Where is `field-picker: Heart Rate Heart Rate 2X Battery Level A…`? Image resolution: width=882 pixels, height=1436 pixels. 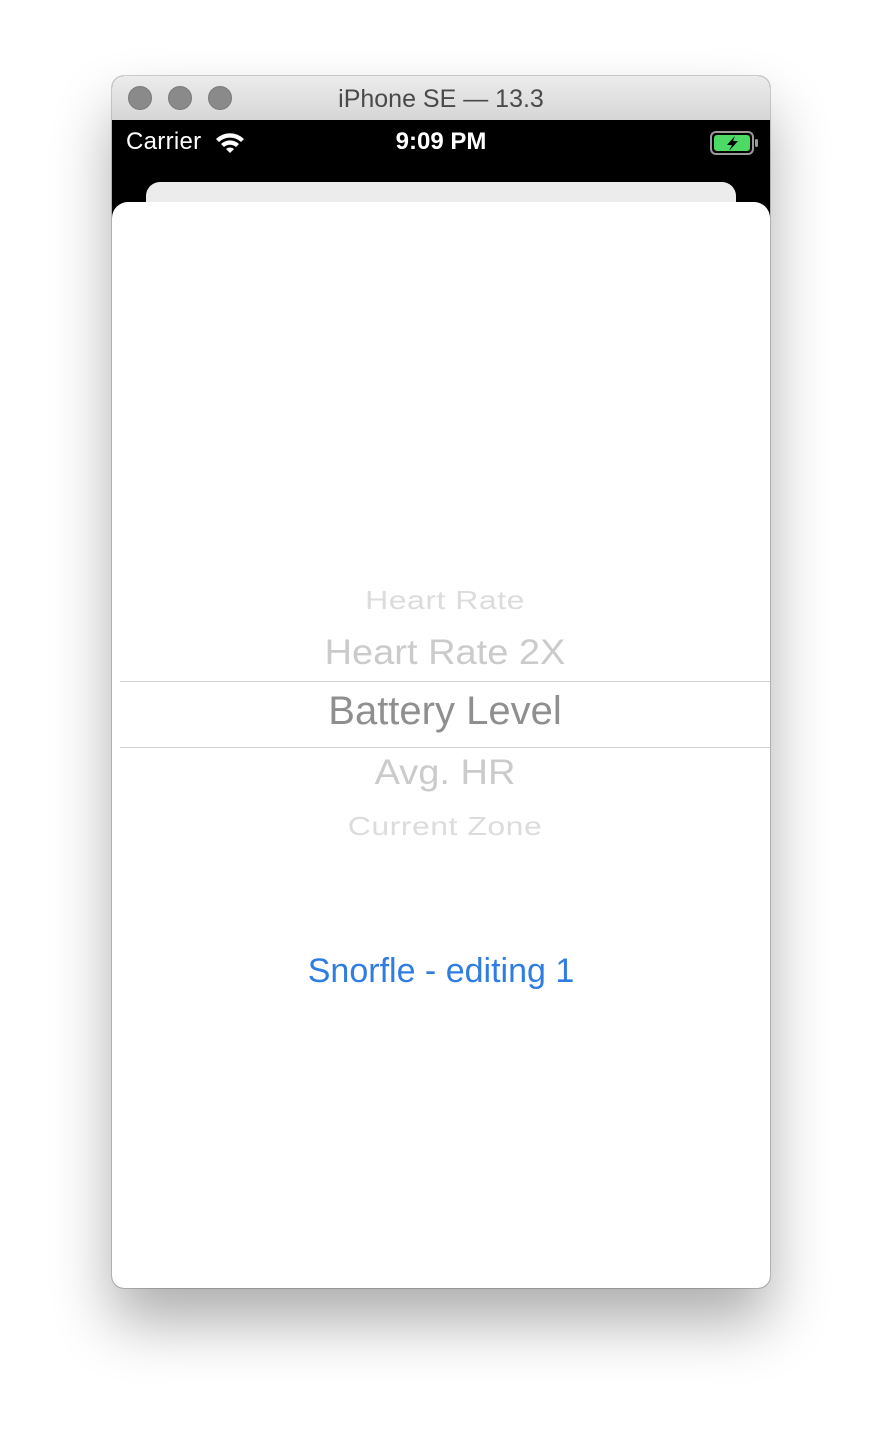
field-picker: Heart Rate Heart Rate 2X Battery Level A… is located at coordinates (445, 717).